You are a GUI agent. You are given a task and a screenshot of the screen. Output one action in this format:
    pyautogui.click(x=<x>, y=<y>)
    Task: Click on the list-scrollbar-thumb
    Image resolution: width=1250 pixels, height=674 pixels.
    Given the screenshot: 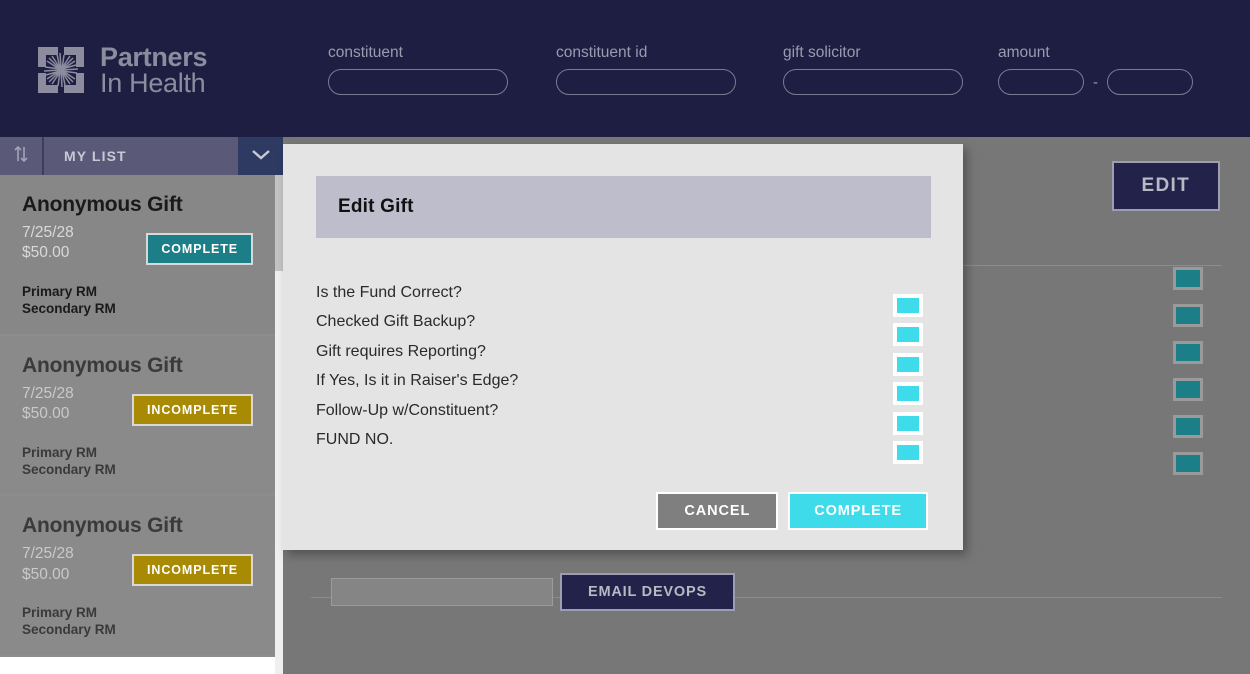 What is the action you would take?
    pyautogui.click(x=279, y=223)
    